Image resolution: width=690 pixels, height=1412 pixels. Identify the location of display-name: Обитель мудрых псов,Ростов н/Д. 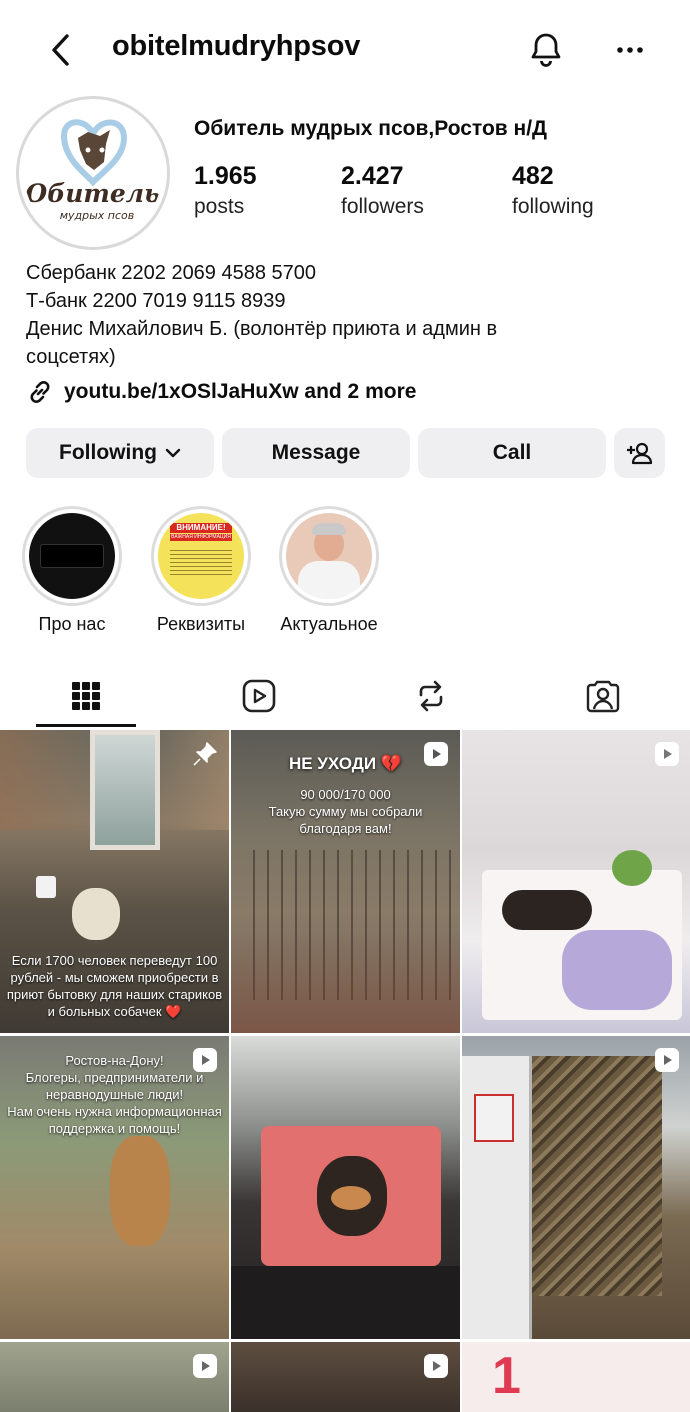
(370, 128).